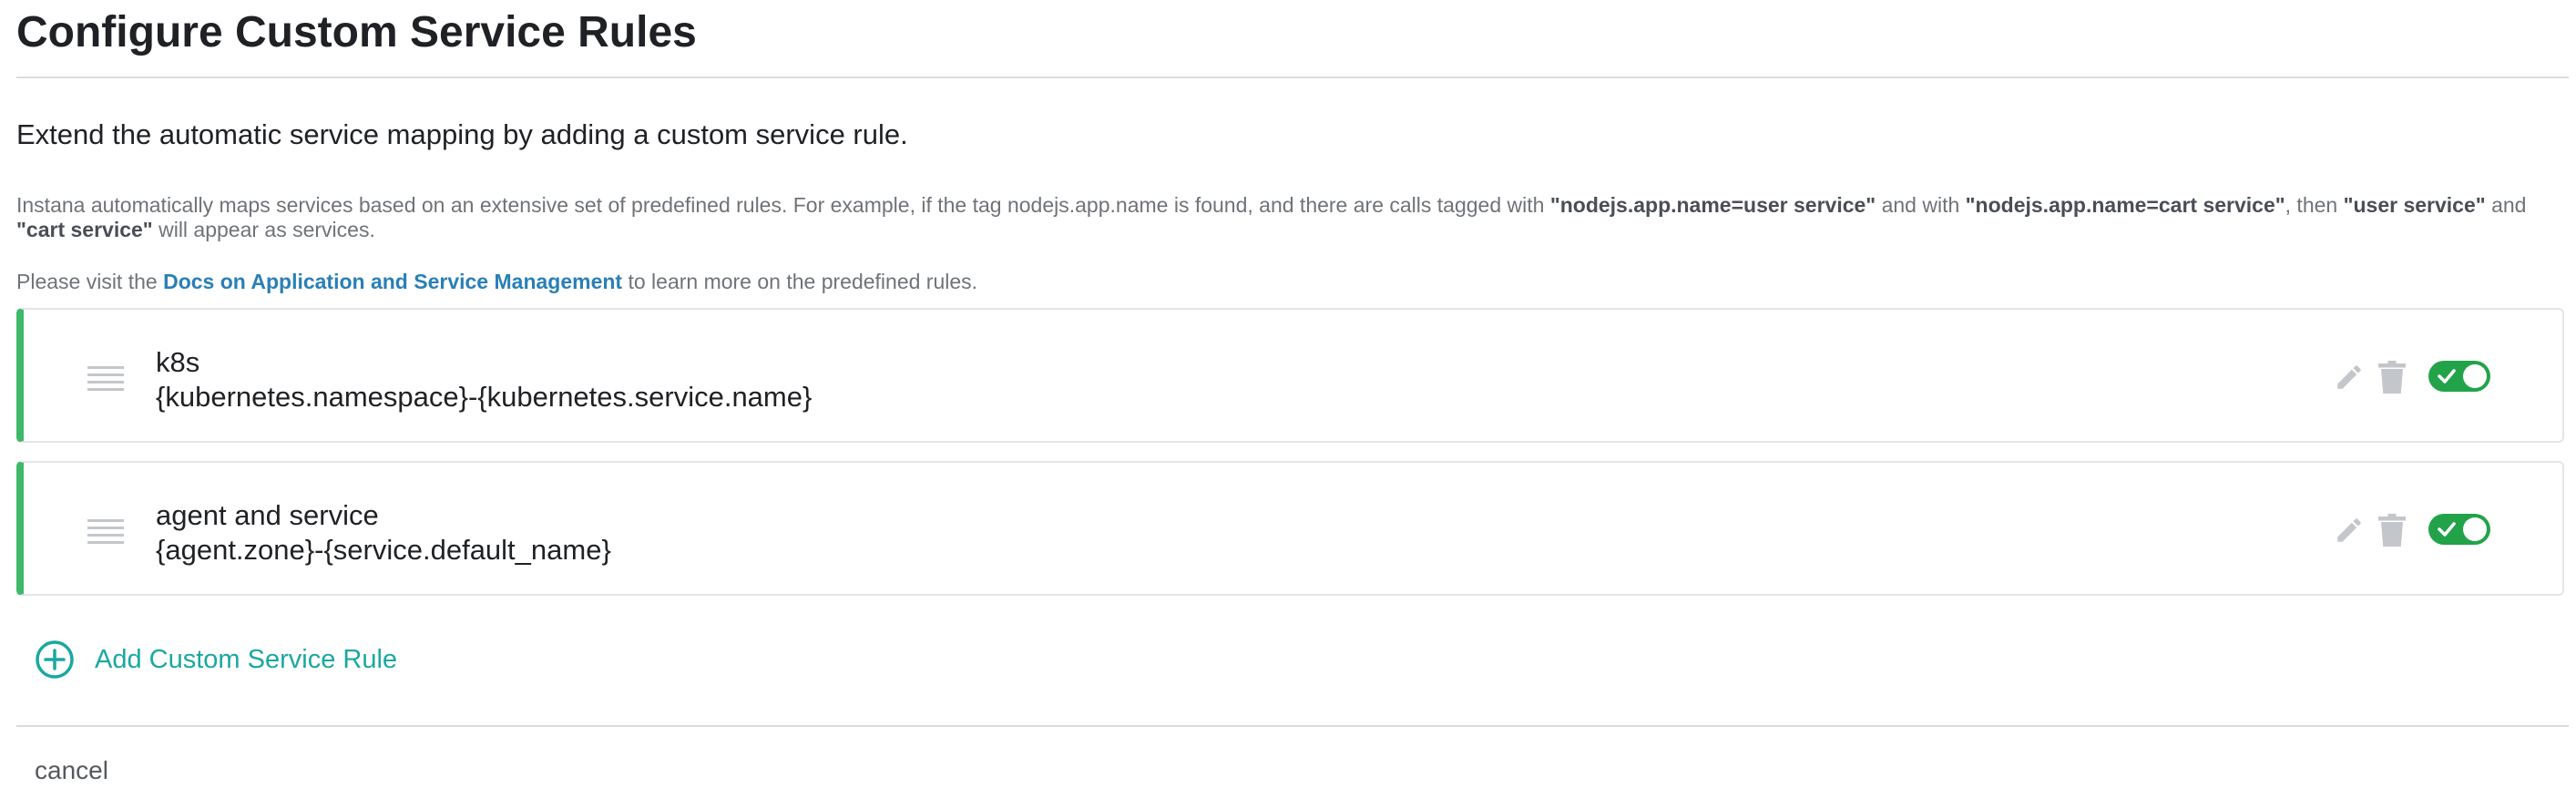 The image size is (2576, 798). What do you see at coordinates (247, 659) in the screenshot?
I see `add-rule-label: Add Custom Service Rule` at bounding box center [247, 659].